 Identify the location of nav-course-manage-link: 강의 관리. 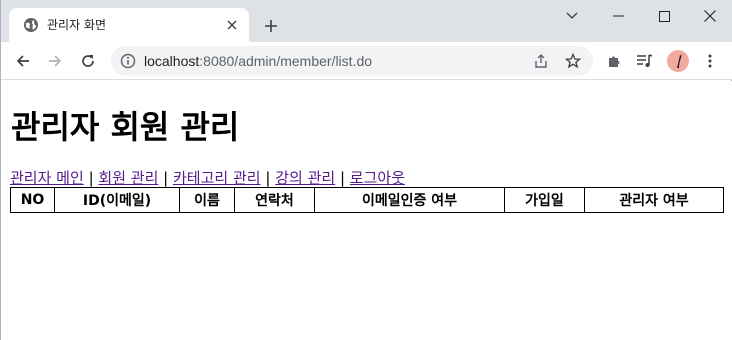
(305, 178).